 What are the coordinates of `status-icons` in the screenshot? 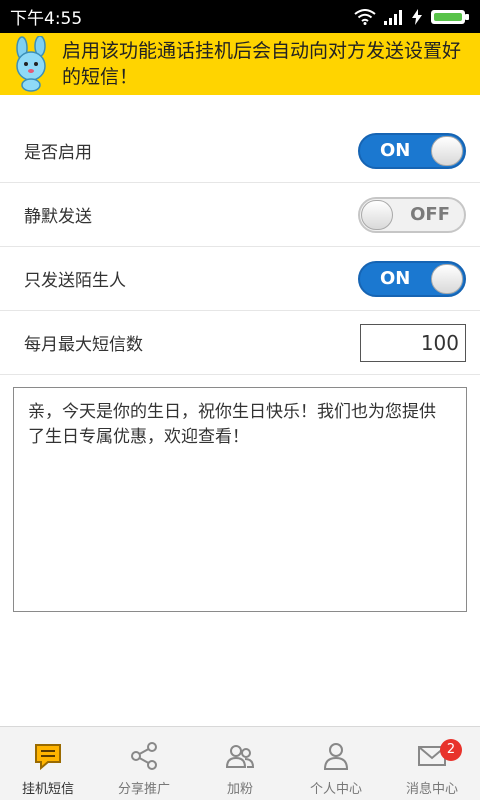 It's located at (412, 17).